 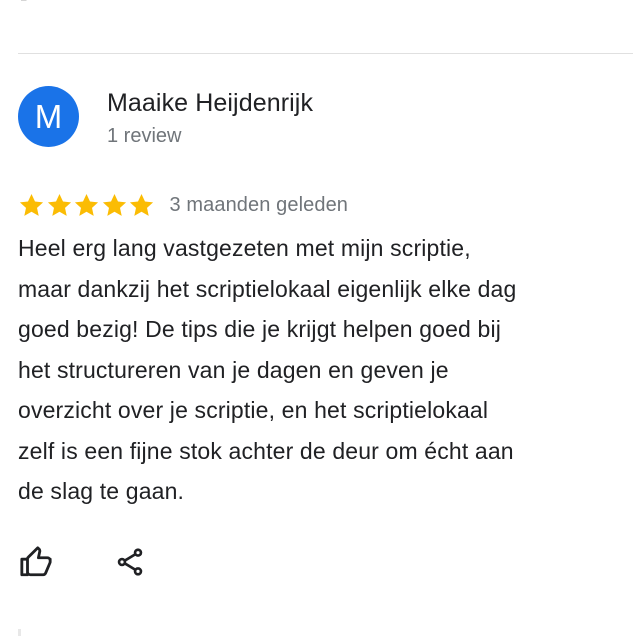 What do you see at coordinates (259, 204) in the screenshot?
I see `review-date: 3 maanden geleden` at bounding box center [259, 204].